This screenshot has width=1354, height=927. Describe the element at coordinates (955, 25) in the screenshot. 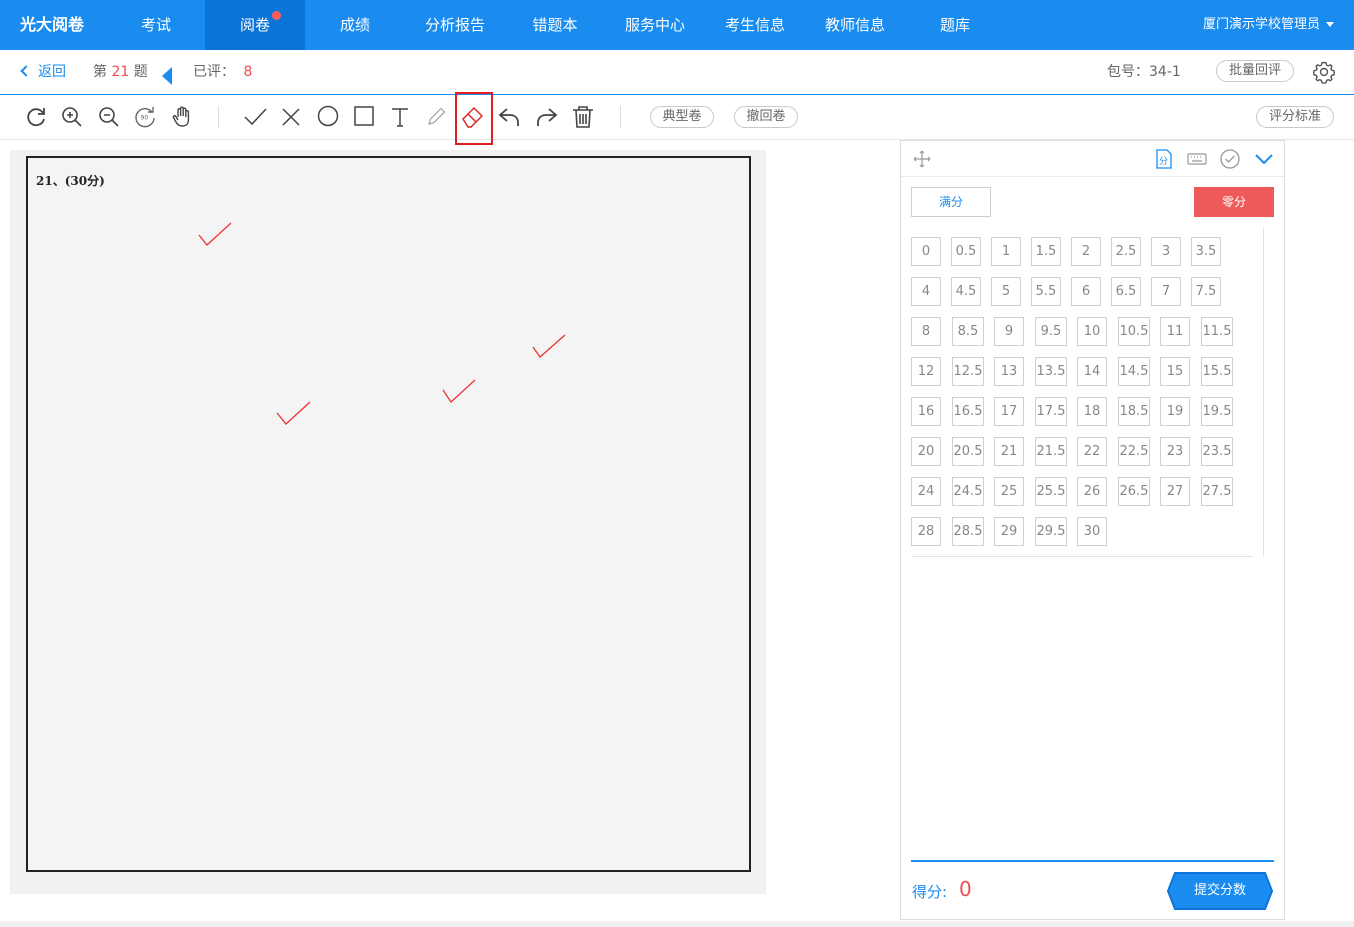

I see `nav-item-question-bank: 题库` at that location.